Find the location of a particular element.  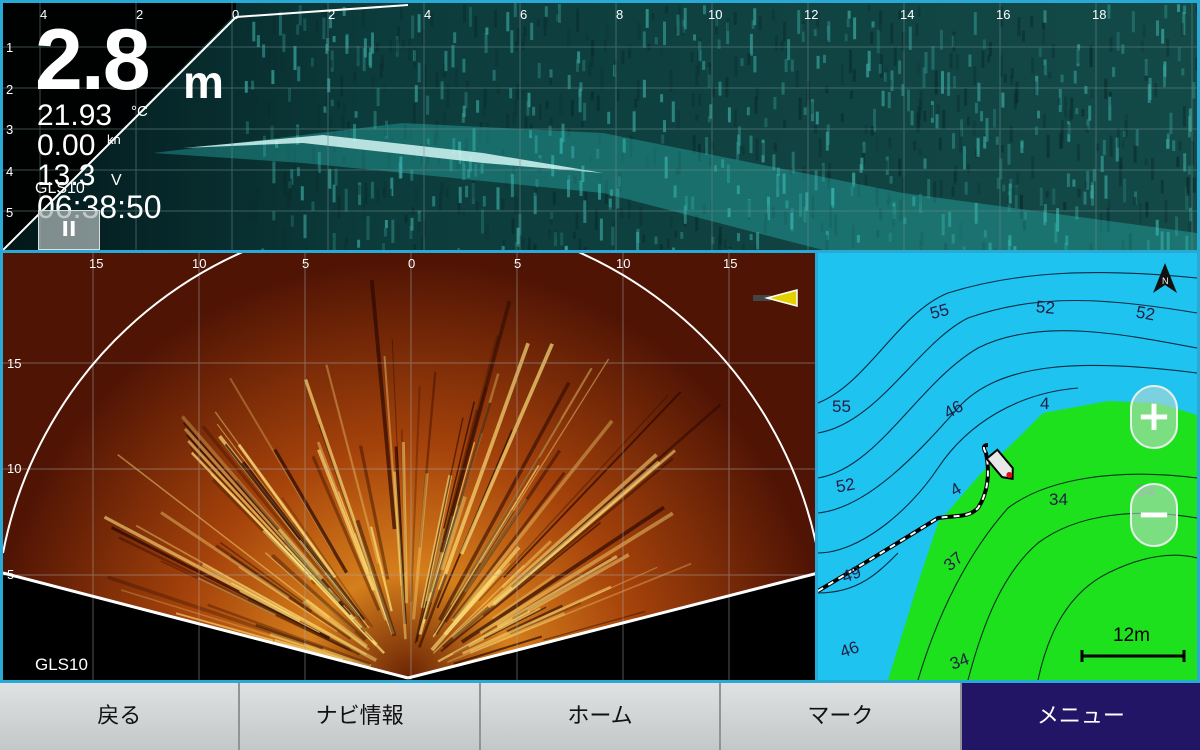

voltage-unit: V is located at coordinates (116, 180).